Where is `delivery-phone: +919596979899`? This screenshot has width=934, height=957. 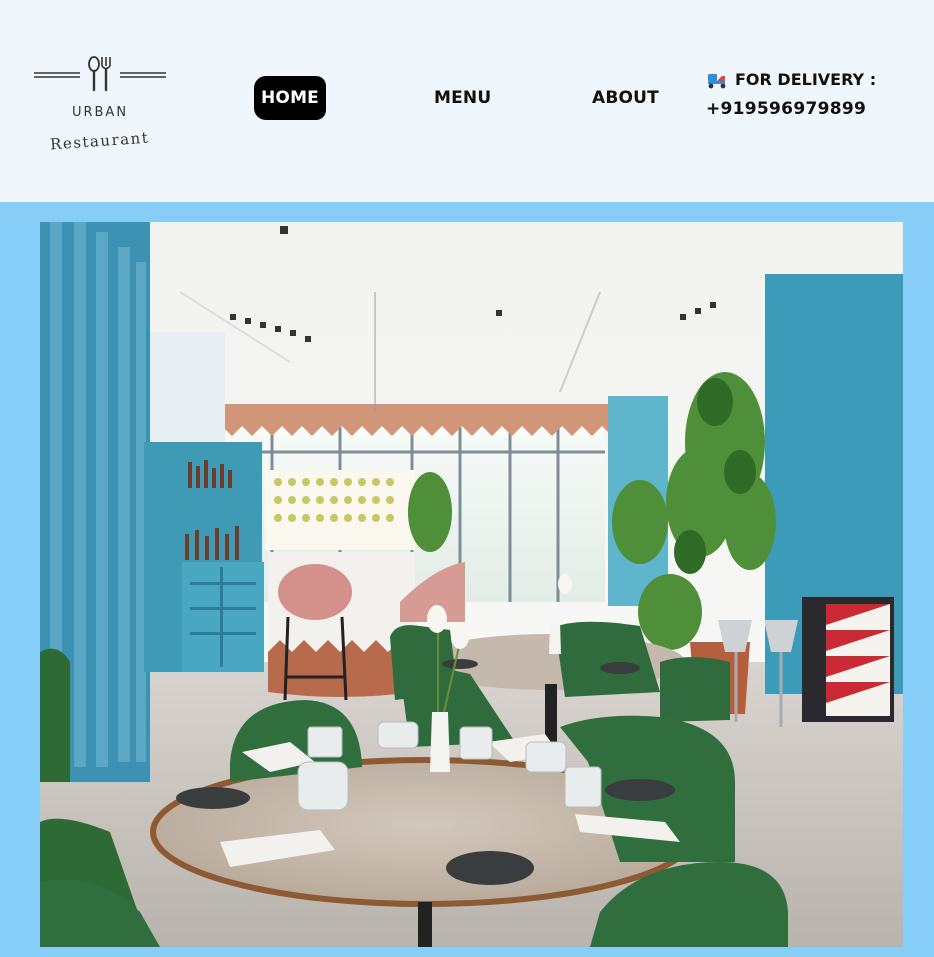 delivery-phone: +919596979899 is located at coordinates (806, 109).